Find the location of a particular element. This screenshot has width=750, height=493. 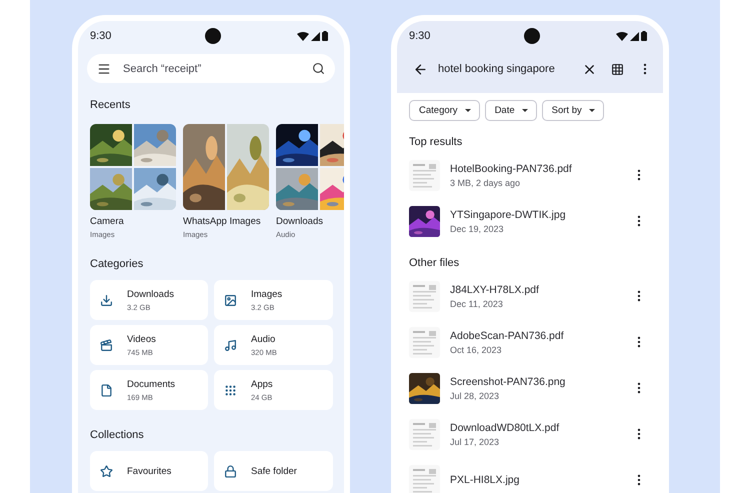

filter-chip: Category is located at coordinates (444, 110).